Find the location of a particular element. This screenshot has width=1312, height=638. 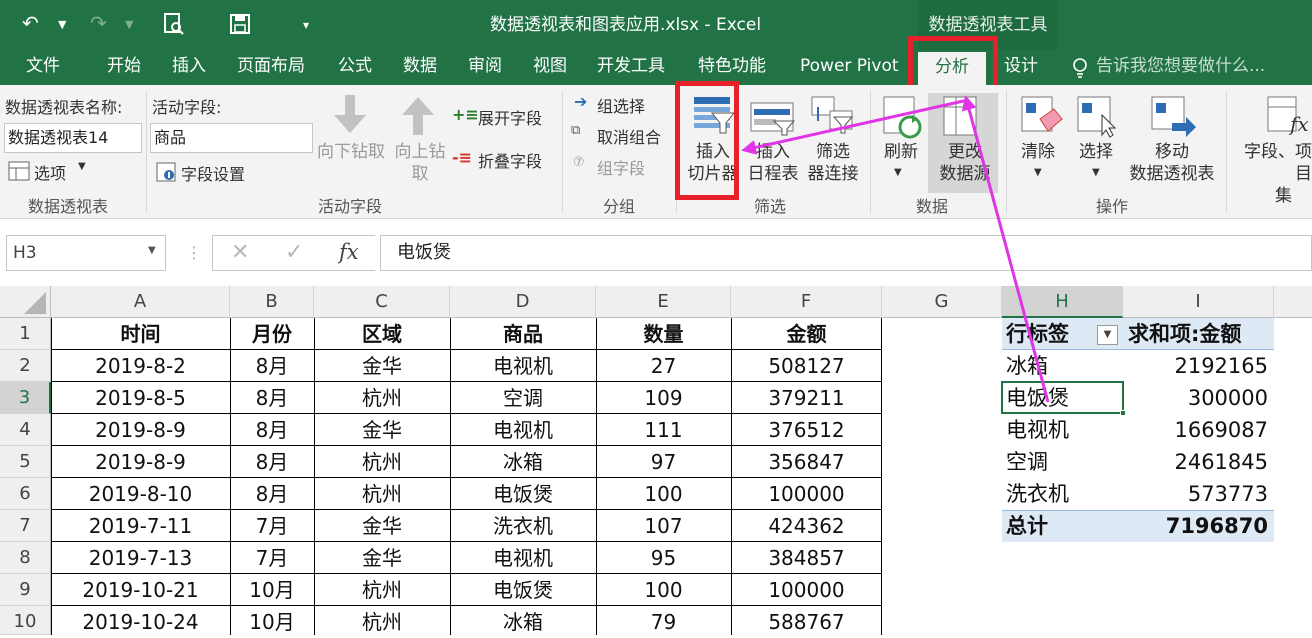

table-header-cell: 数量 is located at coordinates (663, 334).